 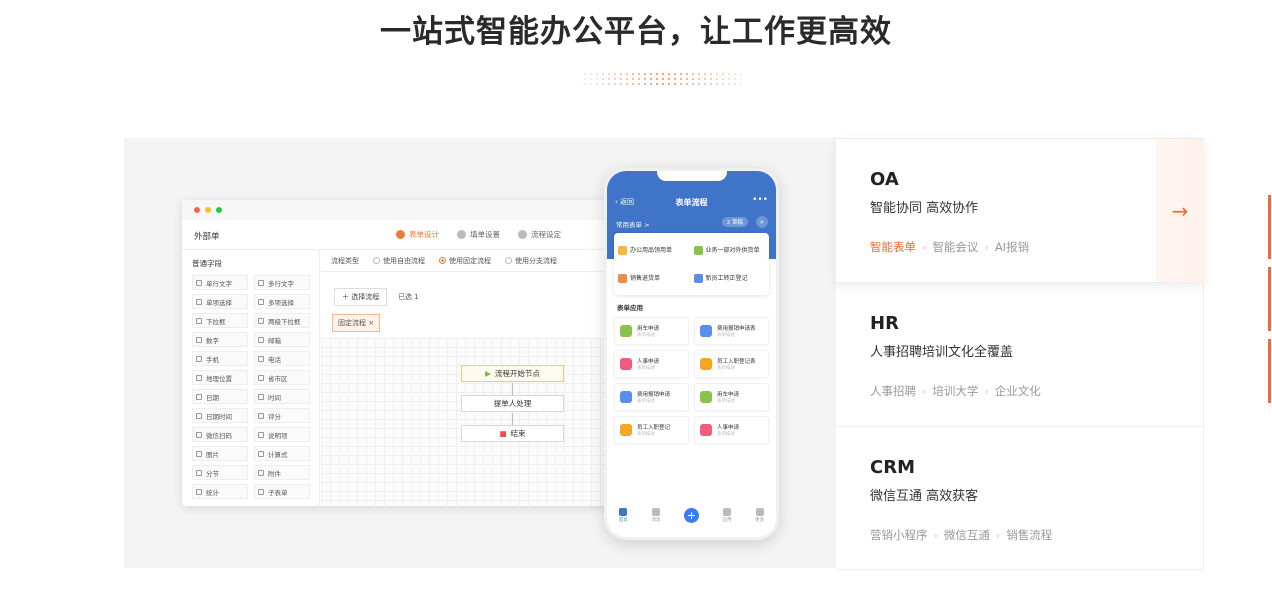 What do you see at coordinates (220, 415) in the screenshot?
I see `field-item: 日期时间` at bounding box center [220, 415].